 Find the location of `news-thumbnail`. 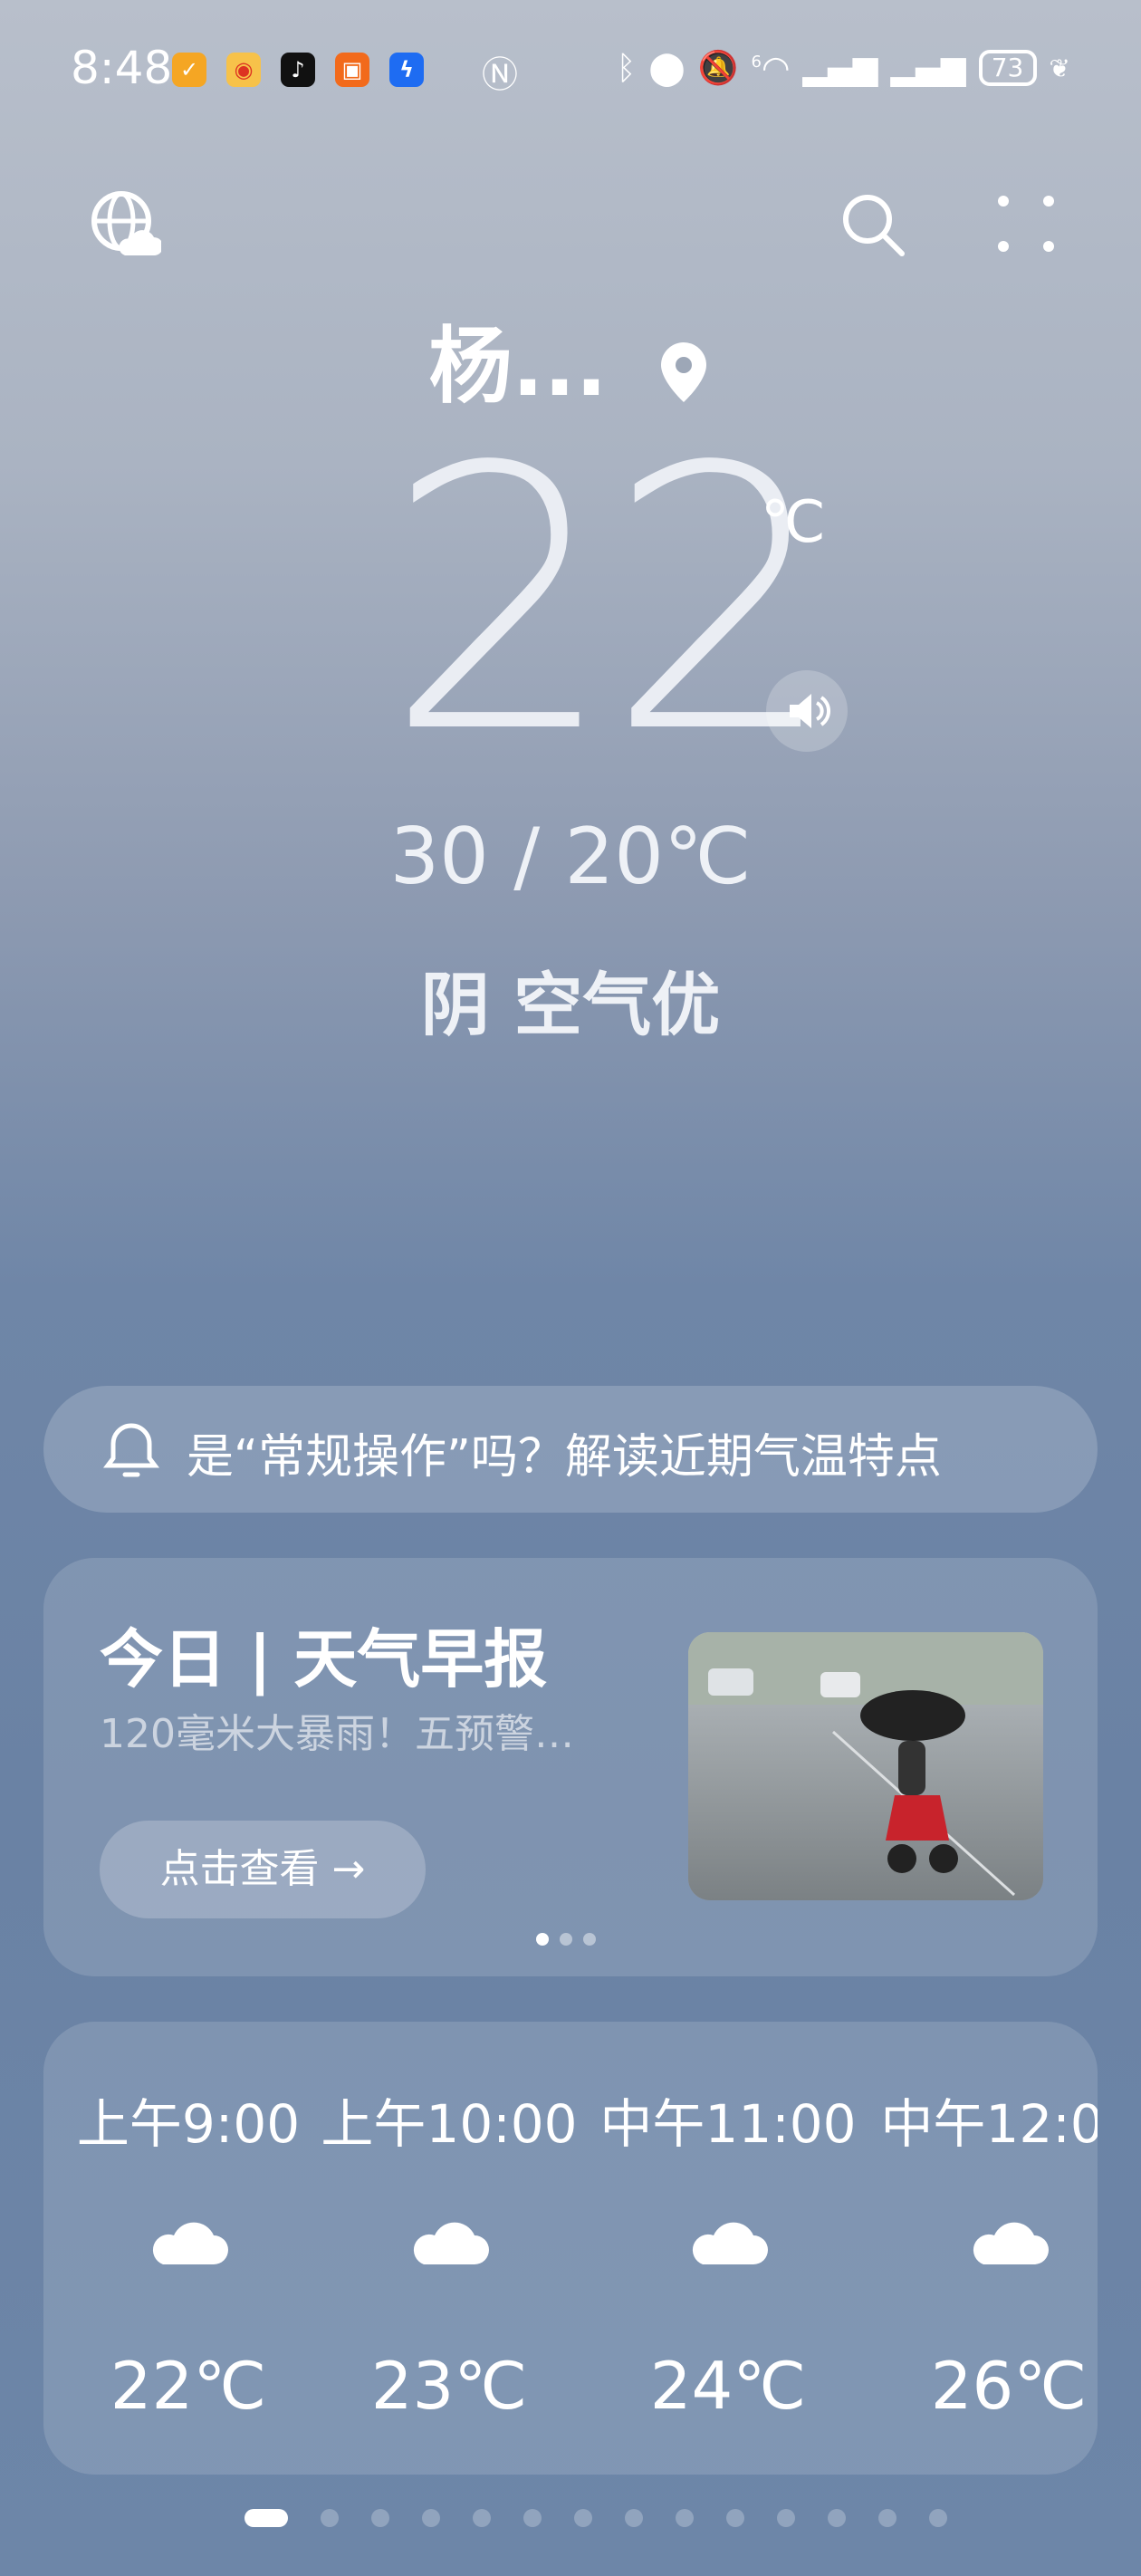

news-thumbnail is located at coordinates (866, 1766).